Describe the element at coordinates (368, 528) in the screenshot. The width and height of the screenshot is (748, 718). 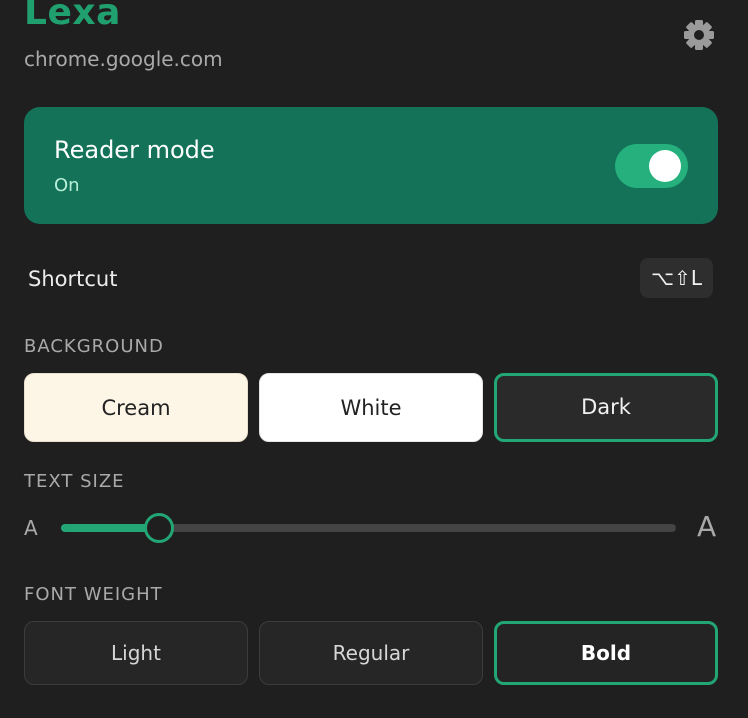
I see `text-size-slider` at that location.